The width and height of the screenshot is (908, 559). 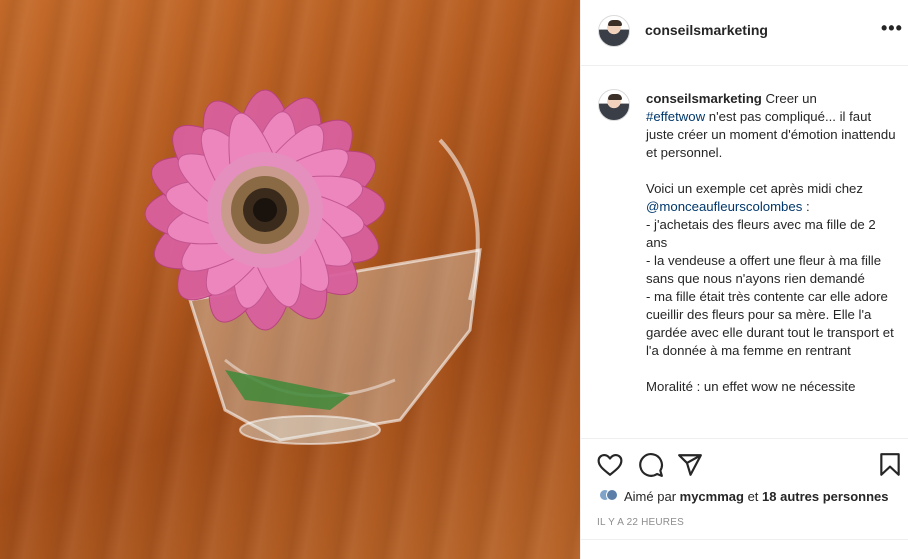 What do you see at coordinates (614, 31) in the screenshot?
I see `author-avatar` at bounding box center [614, 31].